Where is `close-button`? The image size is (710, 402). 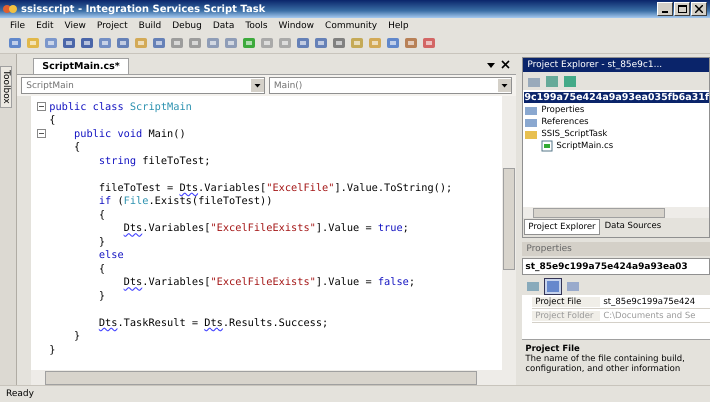
close-button is located at coordinates (699, 9).